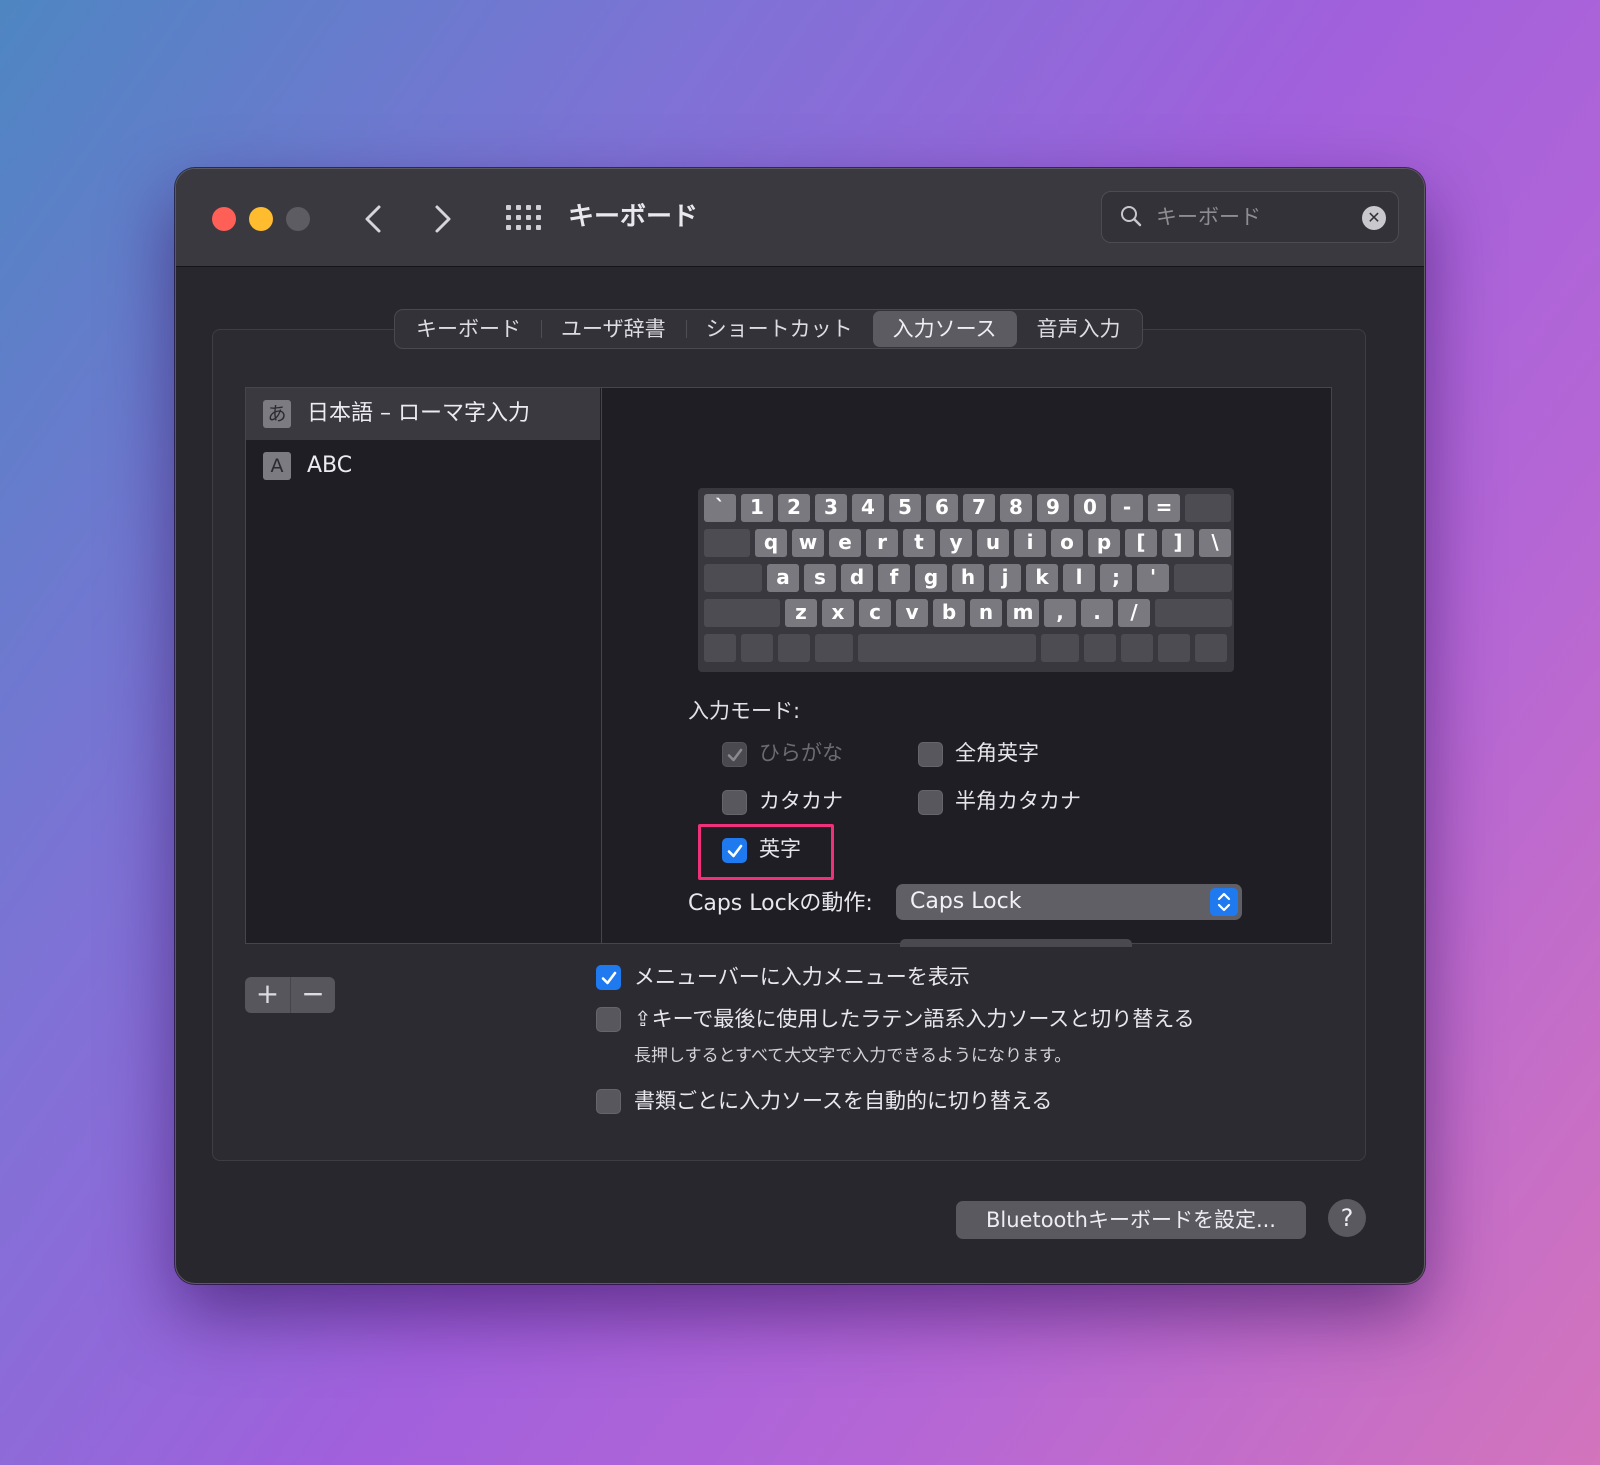 The image size is (1600, 1465). Describe the element at coordinates (968, 613) in the screenshot. I see `keyboard-row-4: z x c v b n m,. /` at that location.